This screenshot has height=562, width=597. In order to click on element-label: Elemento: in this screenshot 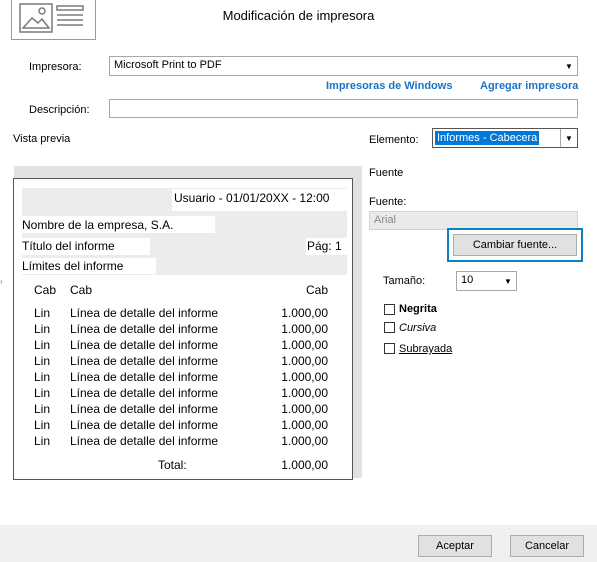, I will do `click(394, 140)`.